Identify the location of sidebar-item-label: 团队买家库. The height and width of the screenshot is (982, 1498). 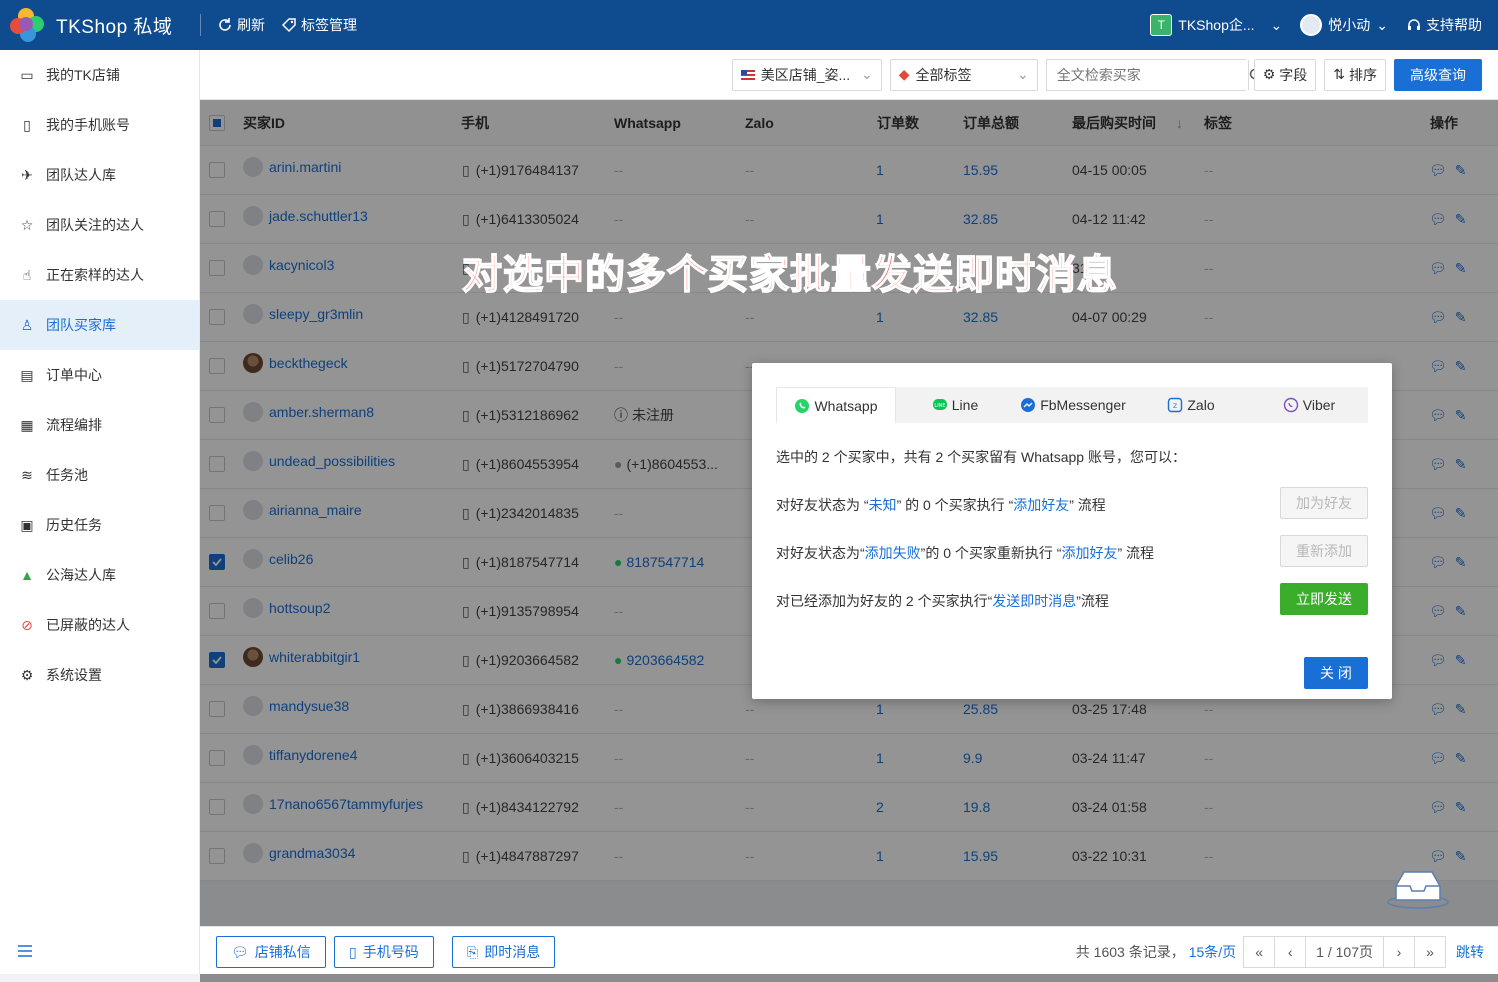
(81, 325).